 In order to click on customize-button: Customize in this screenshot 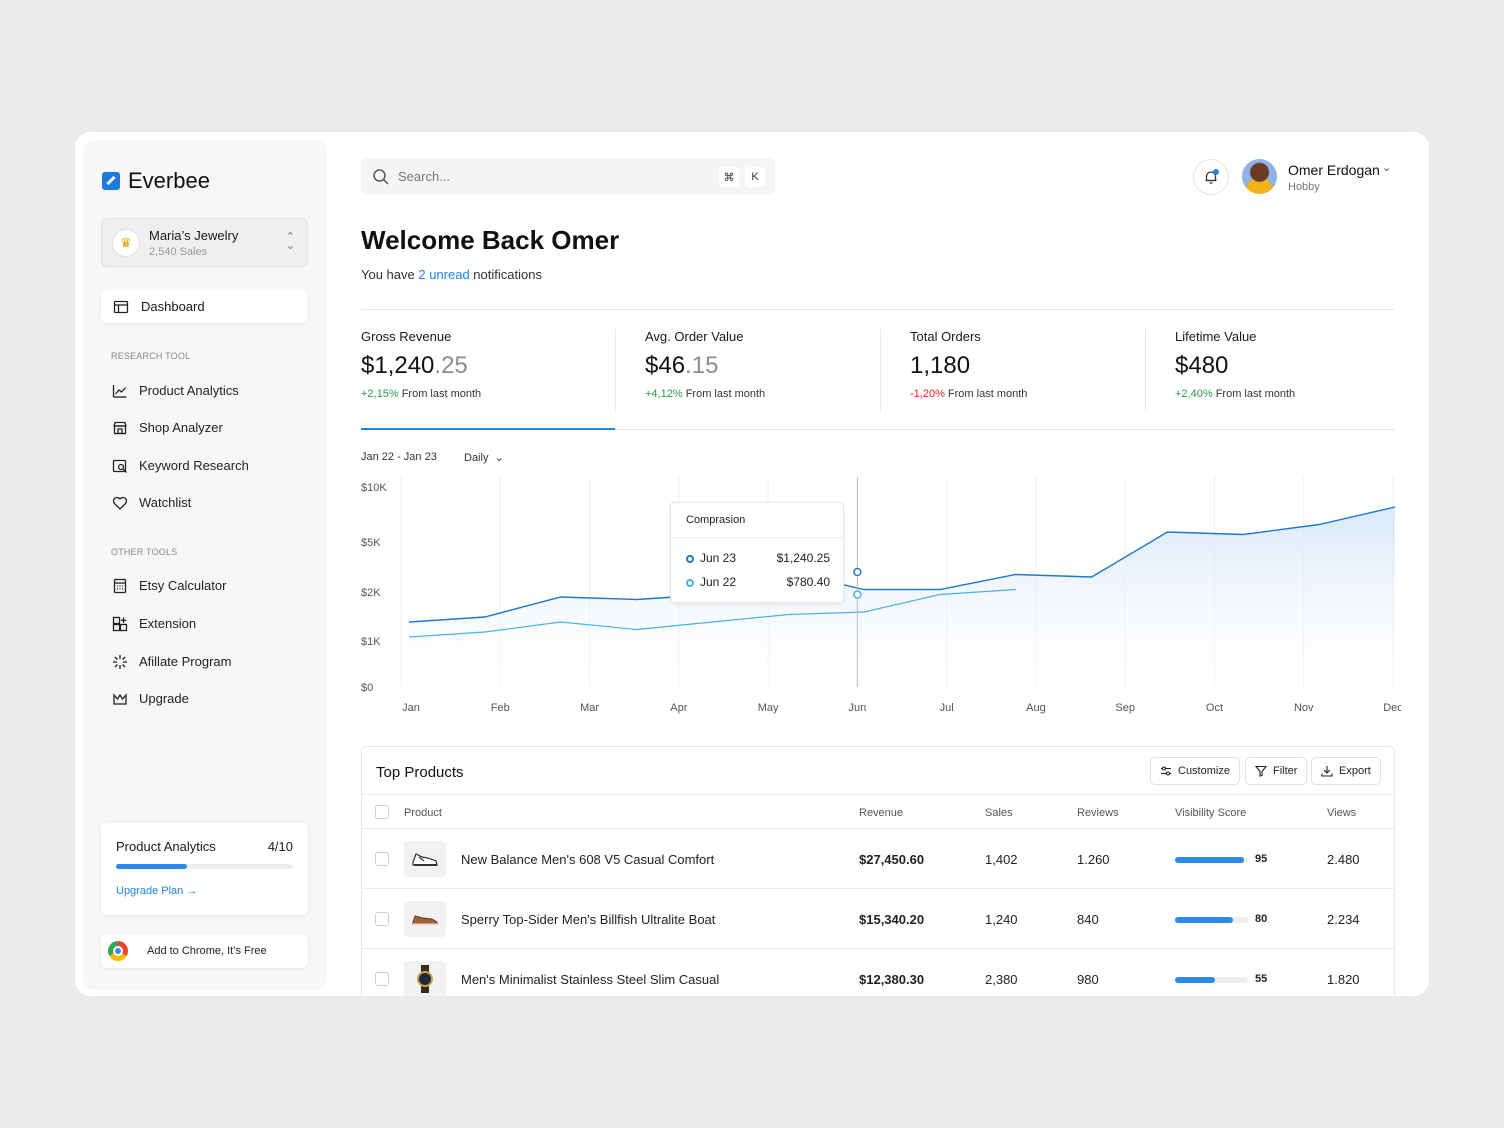, I will do `click(1195, 771)`.